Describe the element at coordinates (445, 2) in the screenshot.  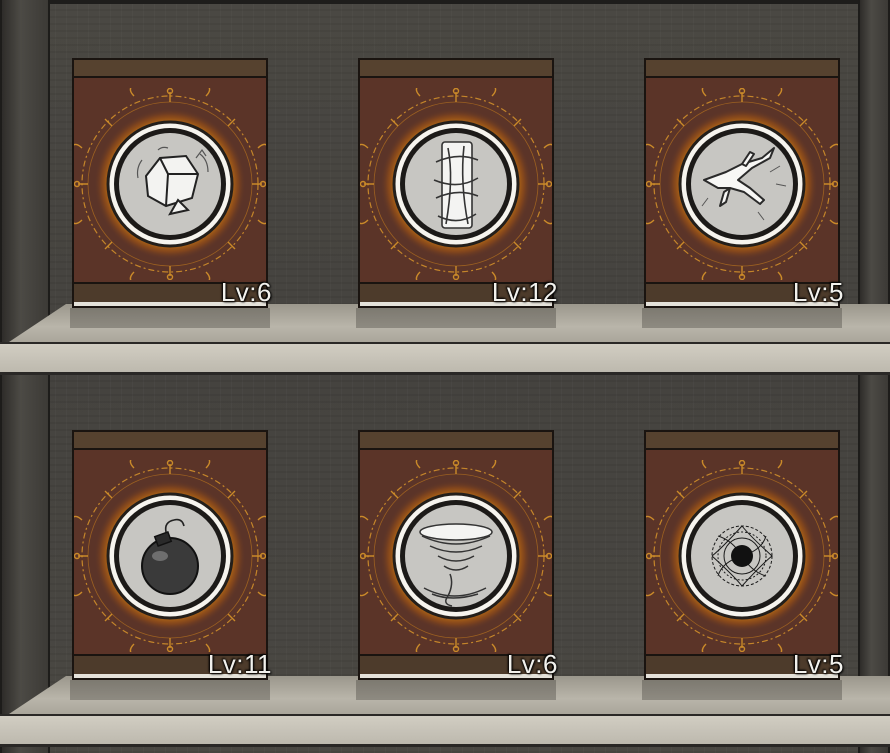
I see `top-rail` at that location.